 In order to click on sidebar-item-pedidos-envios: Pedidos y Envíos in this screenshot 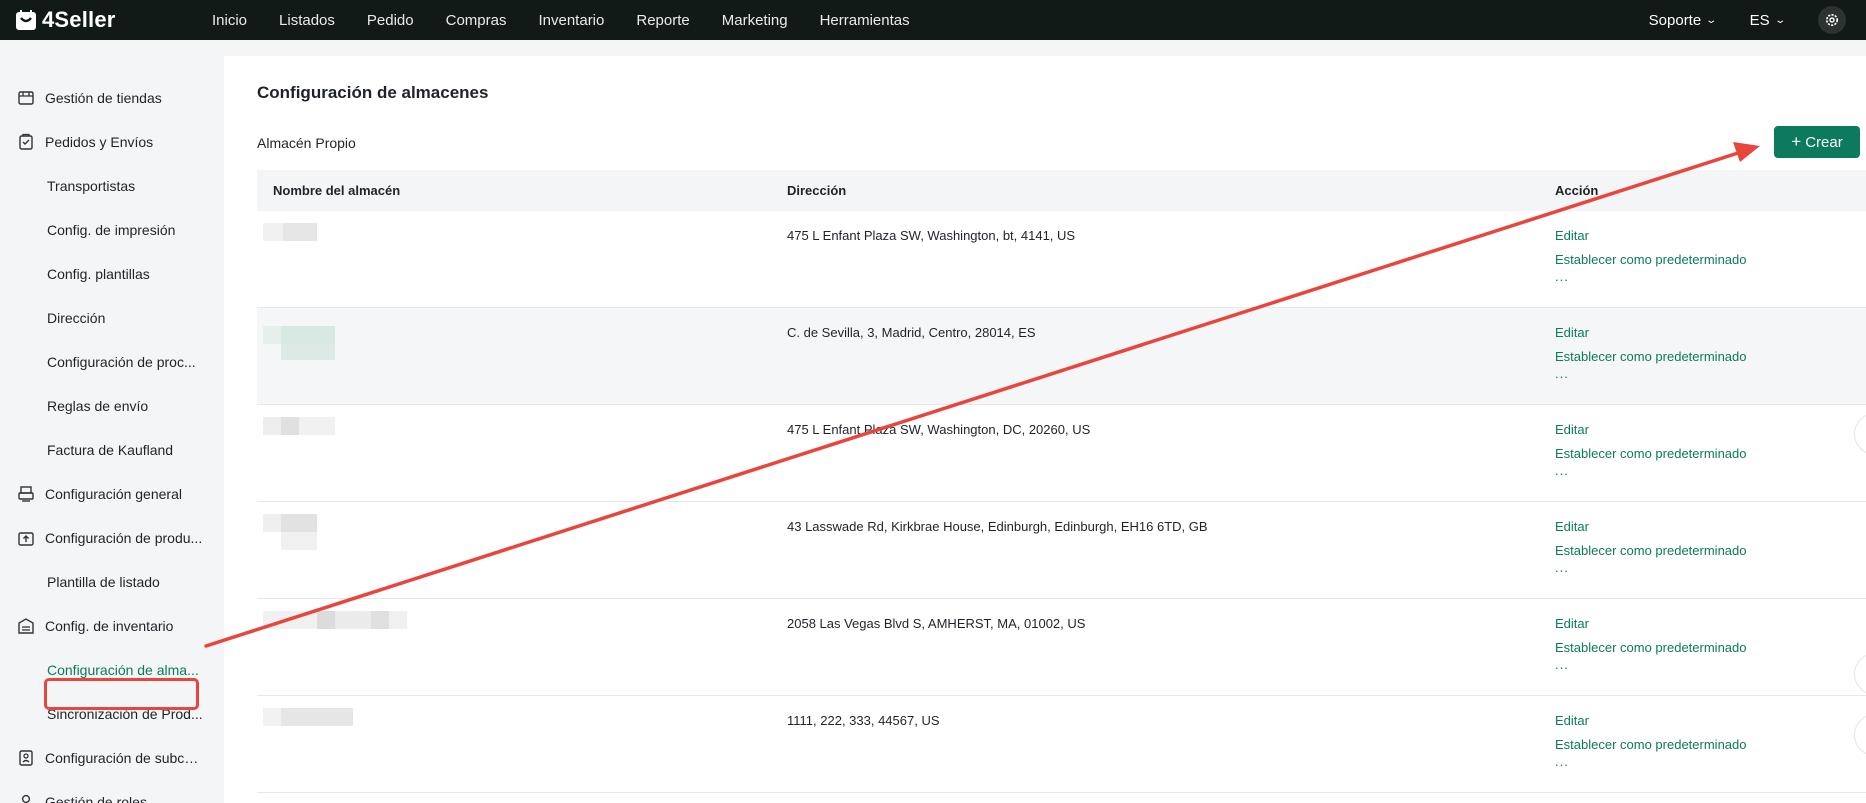, I will do `click(112, 142)`.